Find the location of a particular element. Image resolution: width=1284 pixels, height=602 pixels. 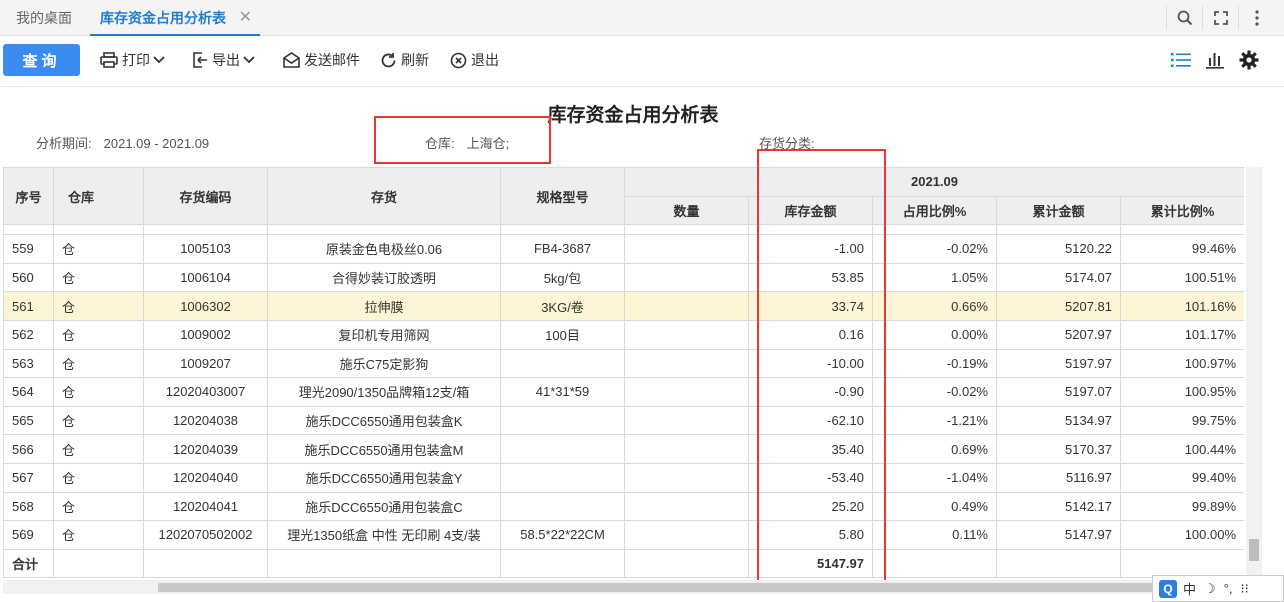

exit-button: 退出 is located at coordinates (474, 60).